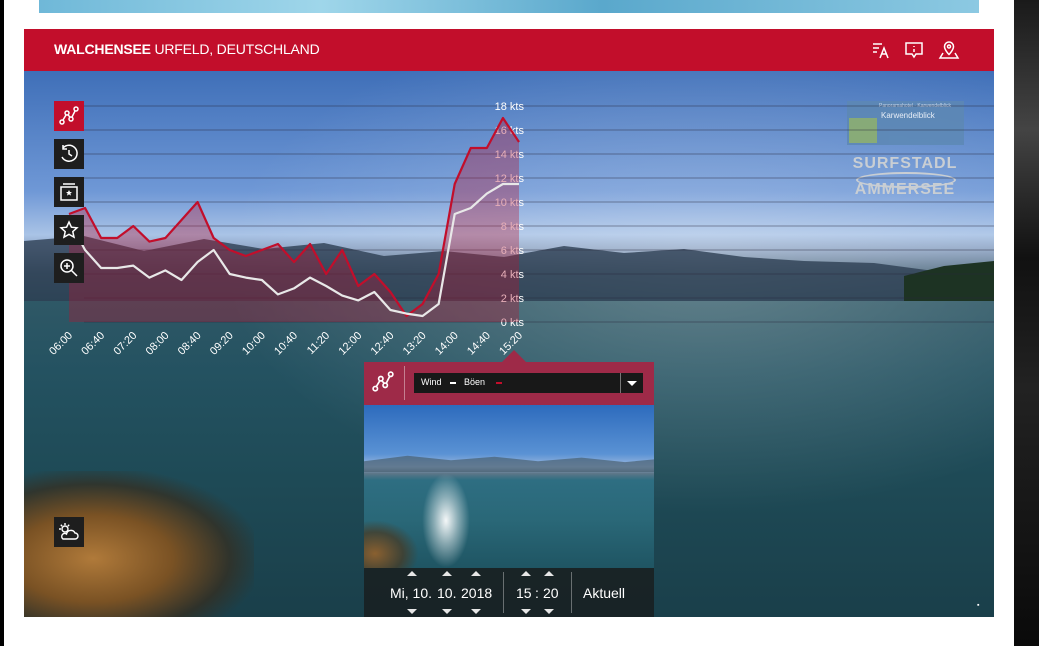  I want to click on year-up-button, so click(476, 573).